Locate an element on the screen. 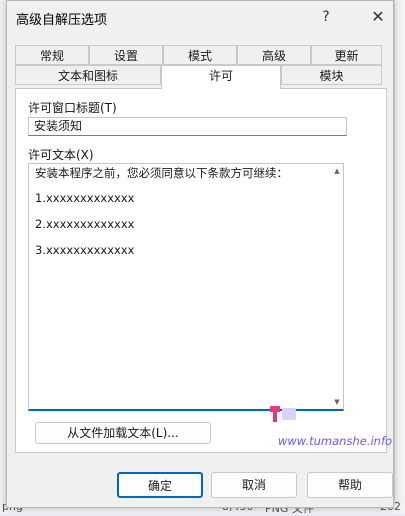 This screenshot has width=405, height=516. tab-general: 常规 is located at coordinates (52, 55).